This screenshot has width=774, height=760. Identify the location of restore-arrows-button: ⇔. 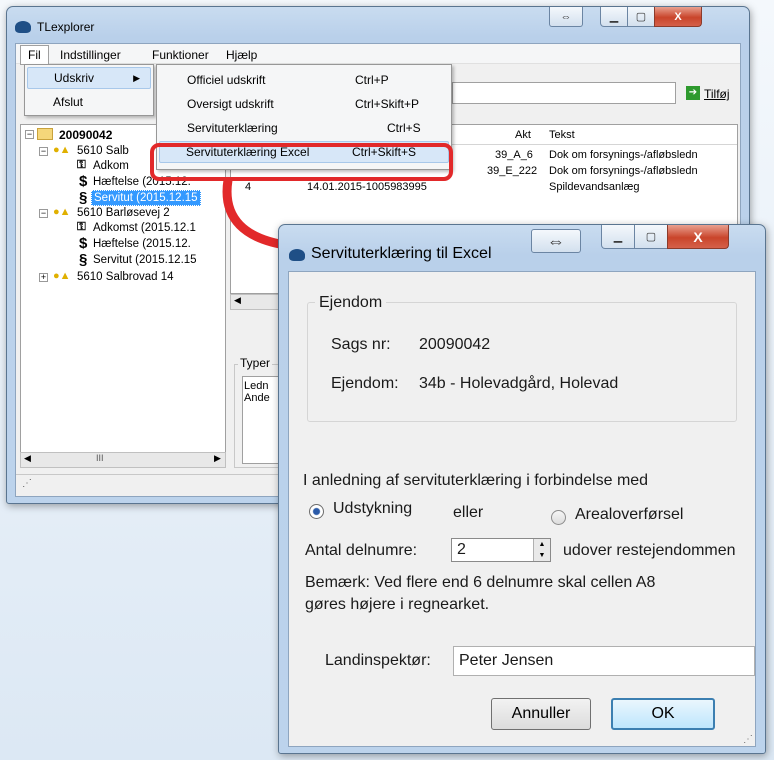
(566, 17).